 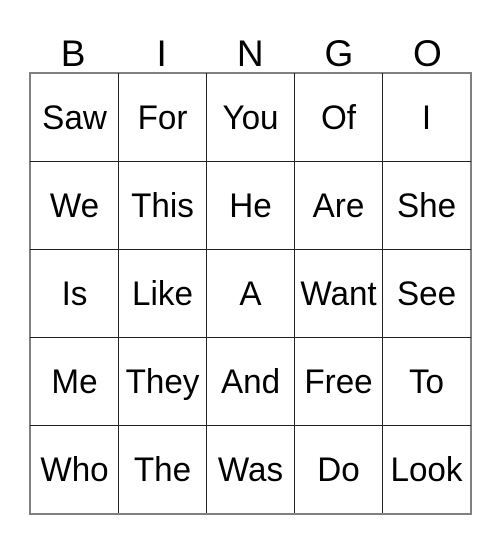 I want to click on bingo-header-letter: I, so click(x=162, y=53).